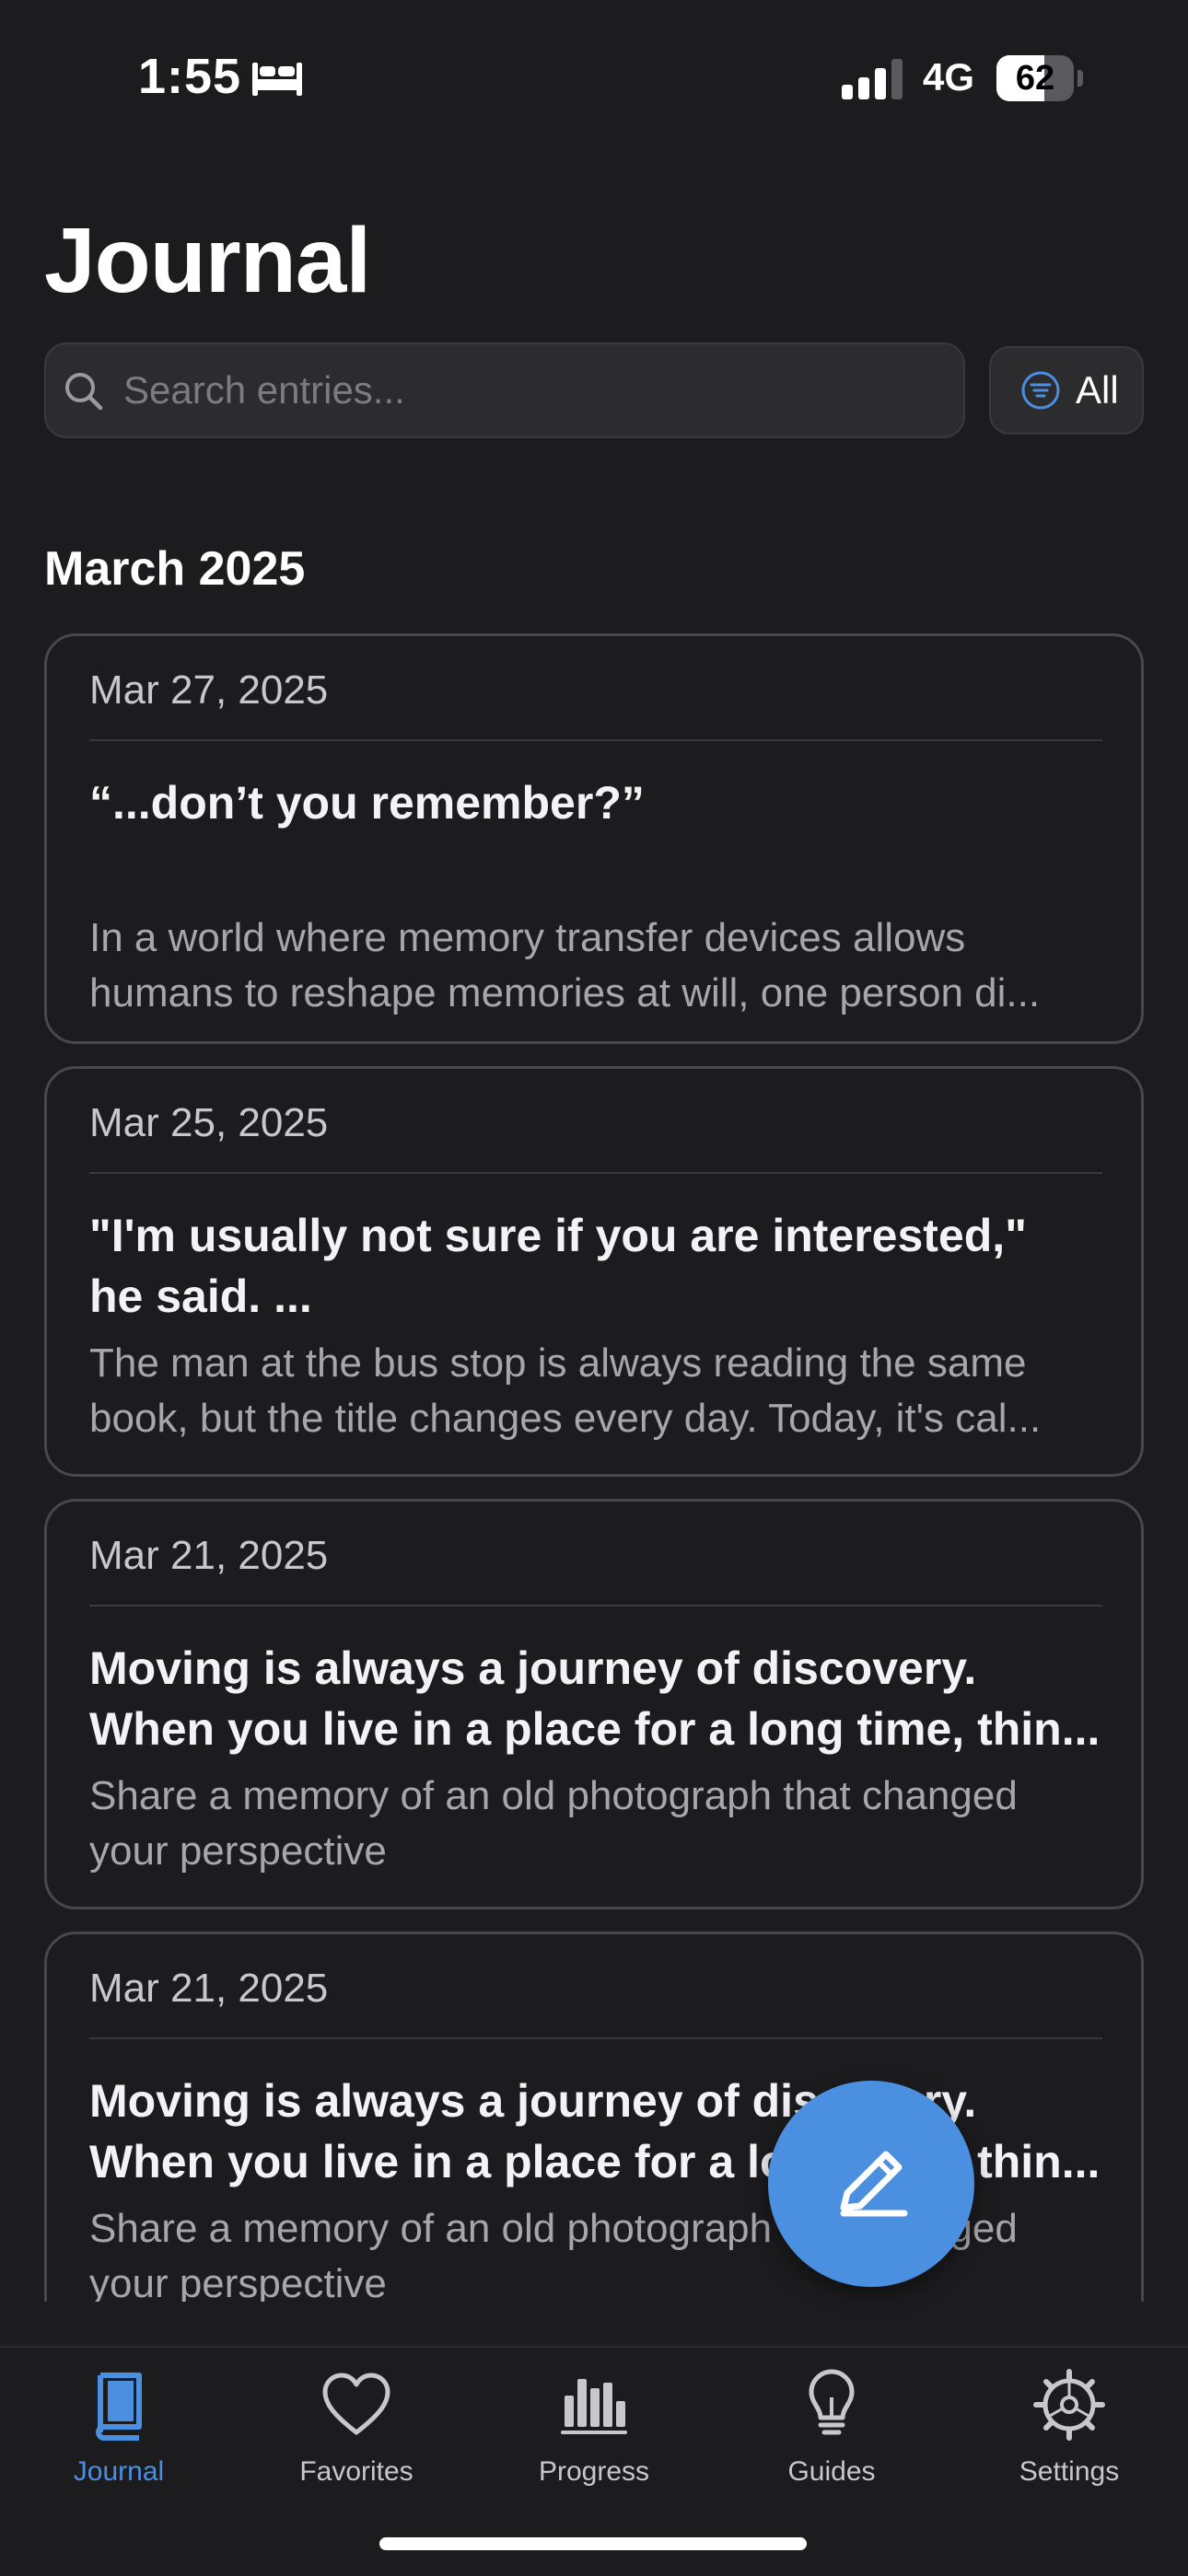  Describe the element at coordinates (831, 2443) in the screenshot. I see `tab-guides: Guides` at that location.